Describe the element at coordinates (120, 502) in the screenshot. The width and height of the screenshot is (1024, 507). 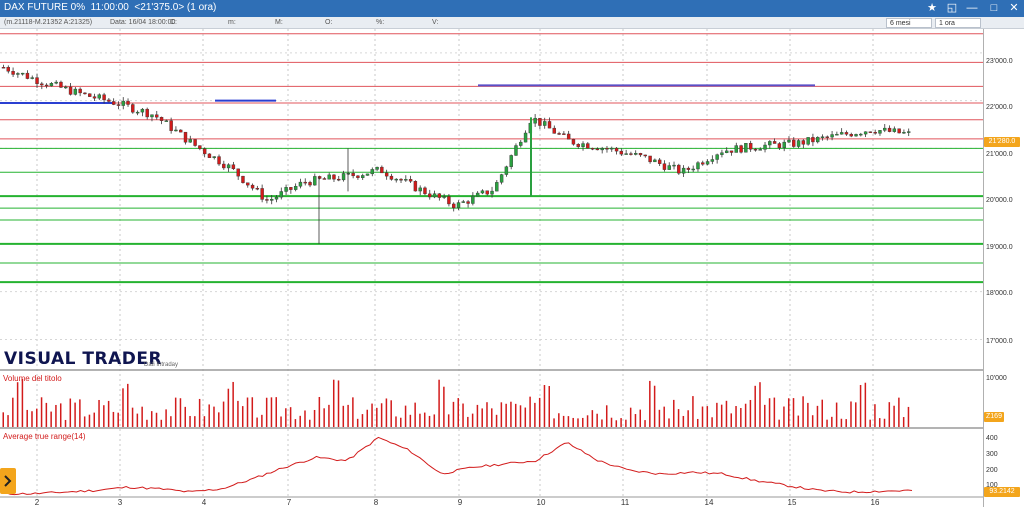
I see `x-tick-label: 3` at that location.